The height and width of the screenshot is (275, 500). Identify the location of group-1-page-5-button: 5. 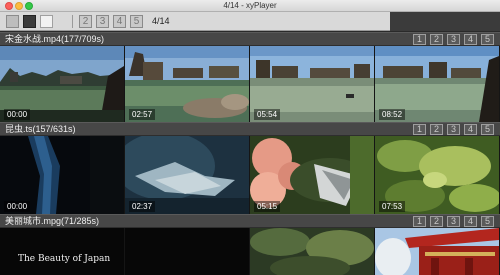
(487, 39).